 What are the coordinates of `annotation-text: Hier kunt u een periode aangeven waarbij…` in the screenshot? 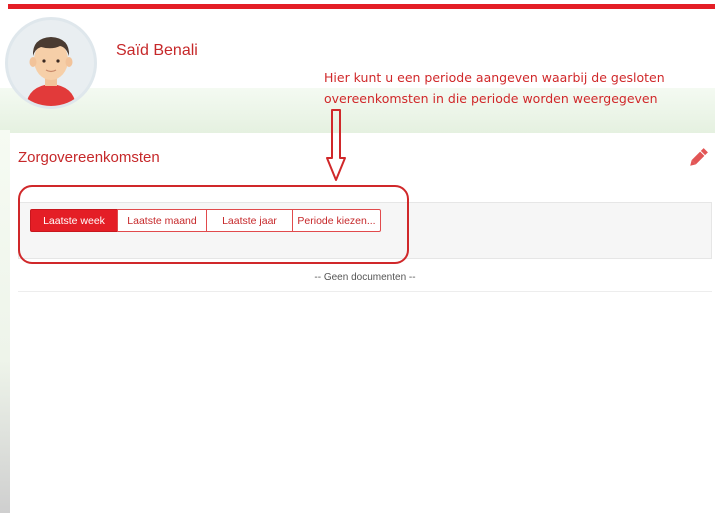 It's located at (494, 88).